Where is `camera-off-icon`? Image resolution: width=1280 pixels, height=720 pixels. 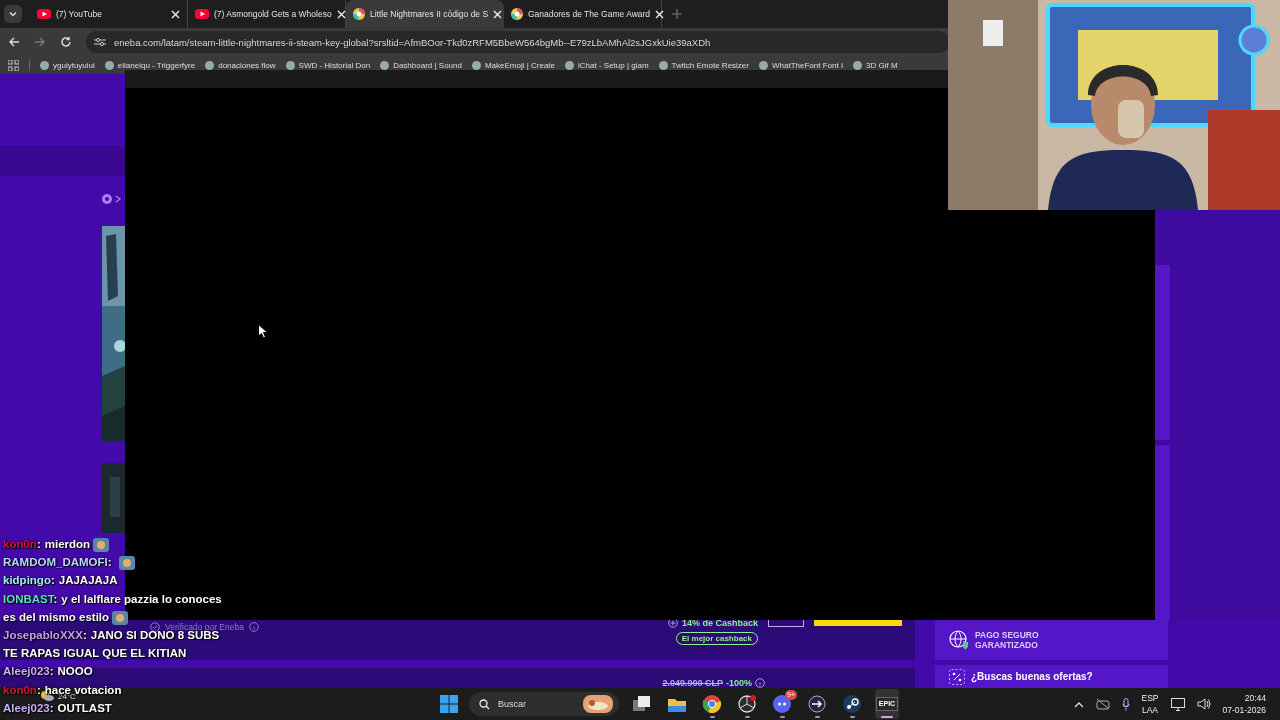 camera-off-icon is located at coordinates (1102, 704).